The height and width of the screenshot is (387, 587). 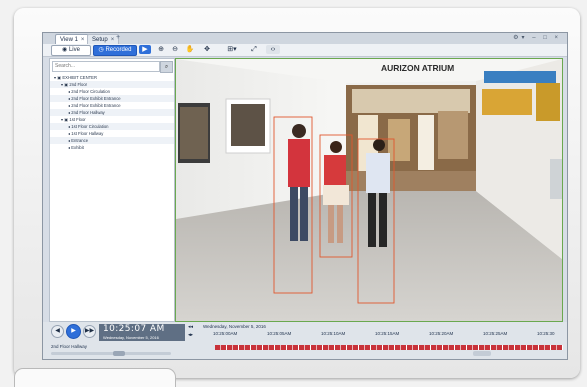 What do you see at coordinates (207, 49) in the screenshot?
I see `move-icon: ✥` at bounding box center [207, 49].